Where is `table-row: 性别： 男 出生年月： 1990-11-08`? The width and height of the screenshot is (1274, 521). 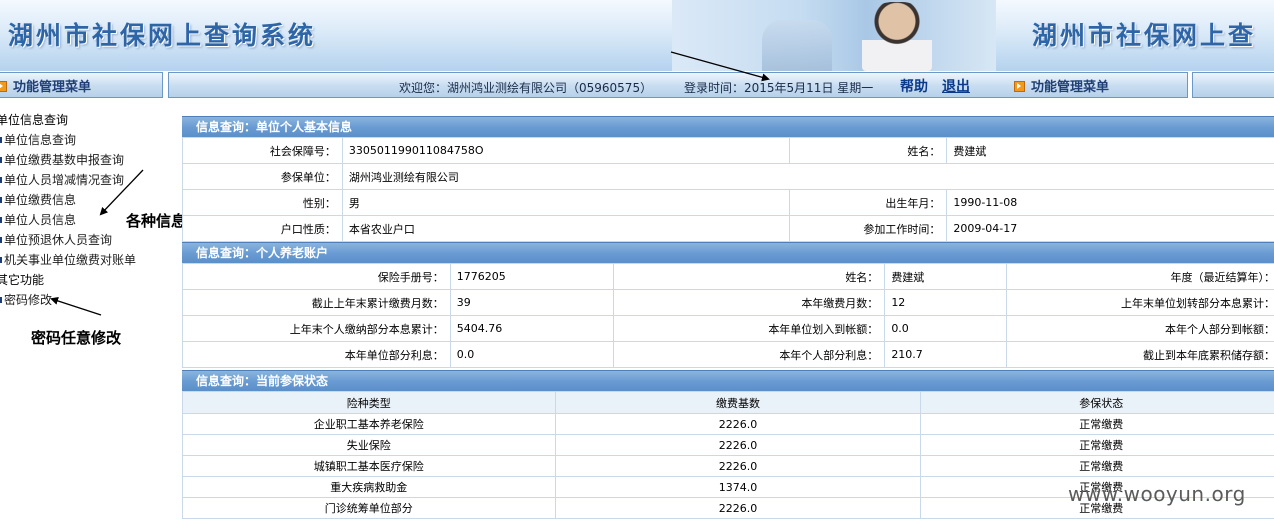 table-row: 性别： 男 出生年月： 1990-11-08 is located at coordinates (728, 202).